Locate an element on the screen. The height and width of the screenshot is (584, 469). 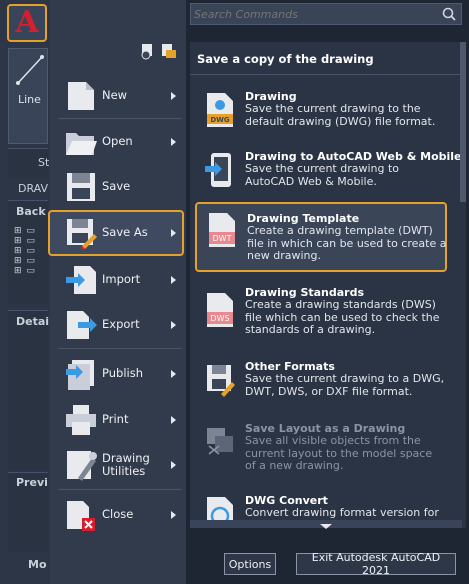
dwt-badge: DWT is located at coordinates (222, 238).